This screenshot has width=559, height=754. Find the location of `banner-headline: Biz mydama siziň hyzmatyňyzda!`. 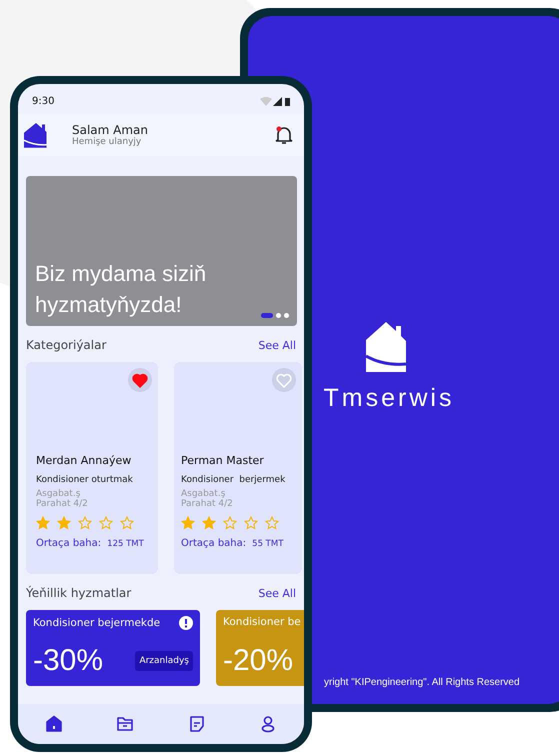

banner-headline: Biz mydama siziň hyzmatyňyzda! is located at coordinates (121, 289).